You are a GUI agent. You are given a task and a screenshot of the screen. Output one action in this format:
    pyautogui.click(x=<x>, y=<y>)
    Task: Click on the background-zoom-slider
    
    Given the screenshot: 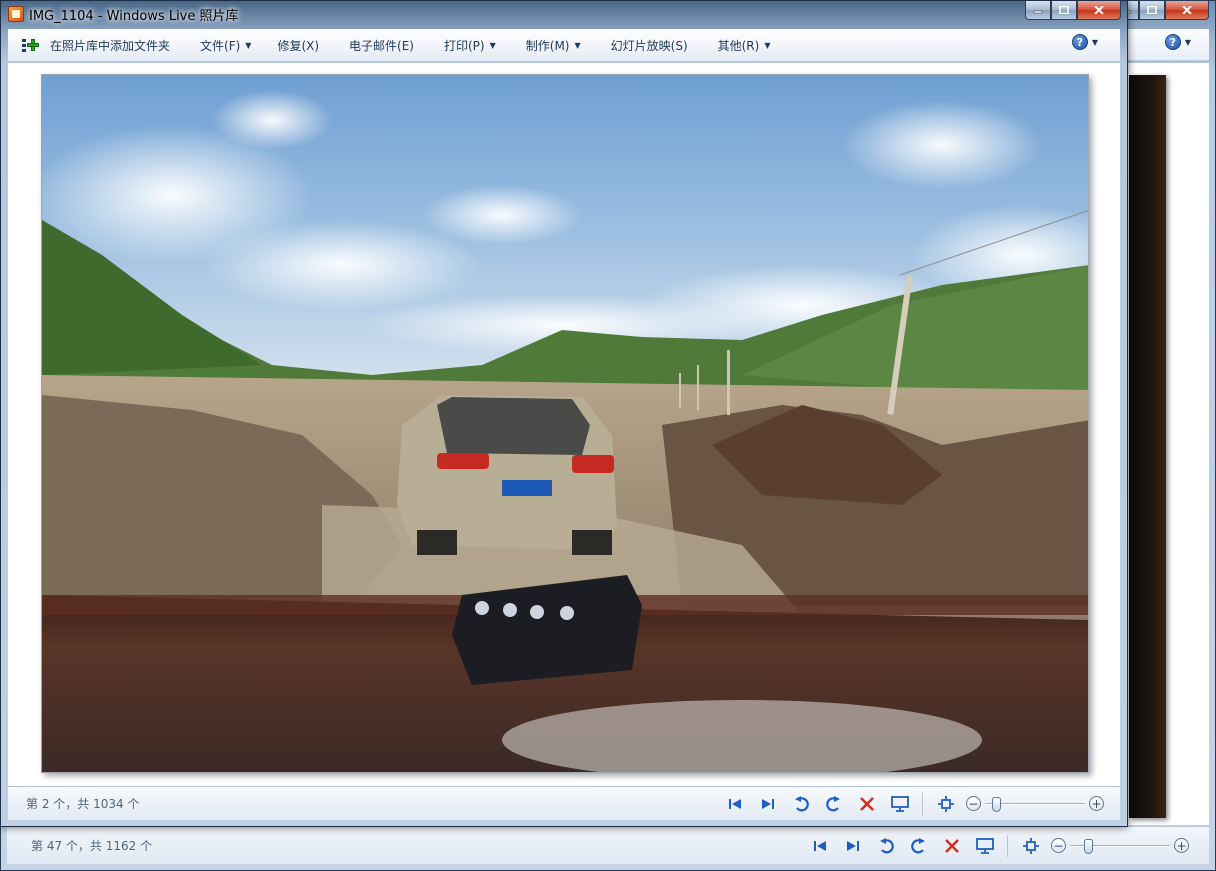 What is the action you would take?
    pyautogui.click(x=1120, y=846)
    